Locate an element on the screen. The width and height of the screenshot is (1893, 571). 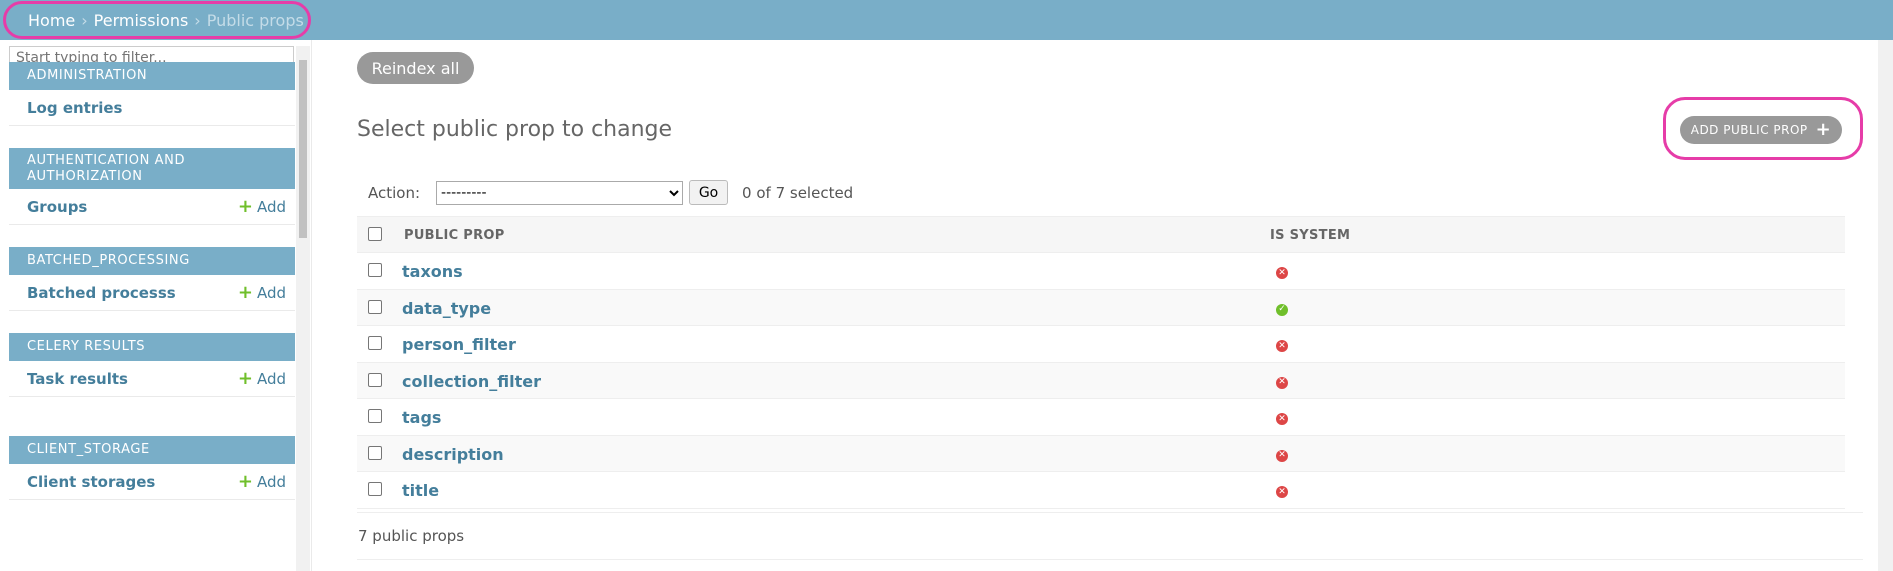
action-label: Action: is located at coordinates (394, 192).